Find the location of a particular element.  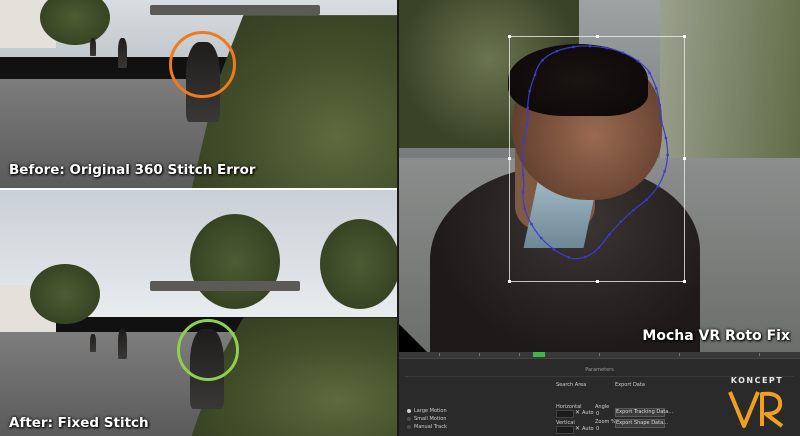

timeline-playhead is located at coordinates (539, 354).